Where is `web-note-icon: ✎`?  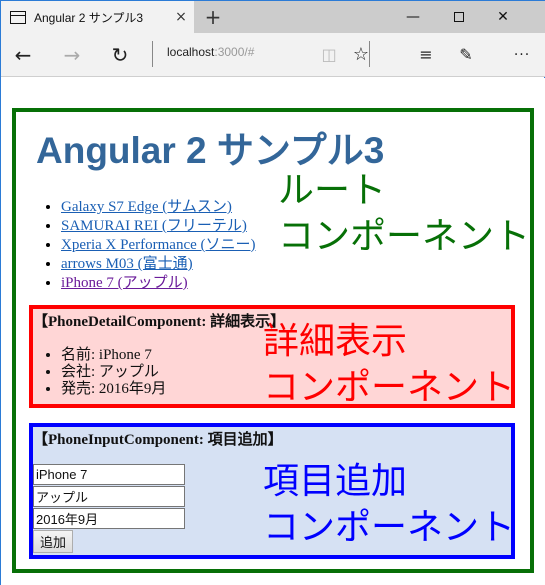 web-note-icon: ✎ is located at coordinates (466, 55).